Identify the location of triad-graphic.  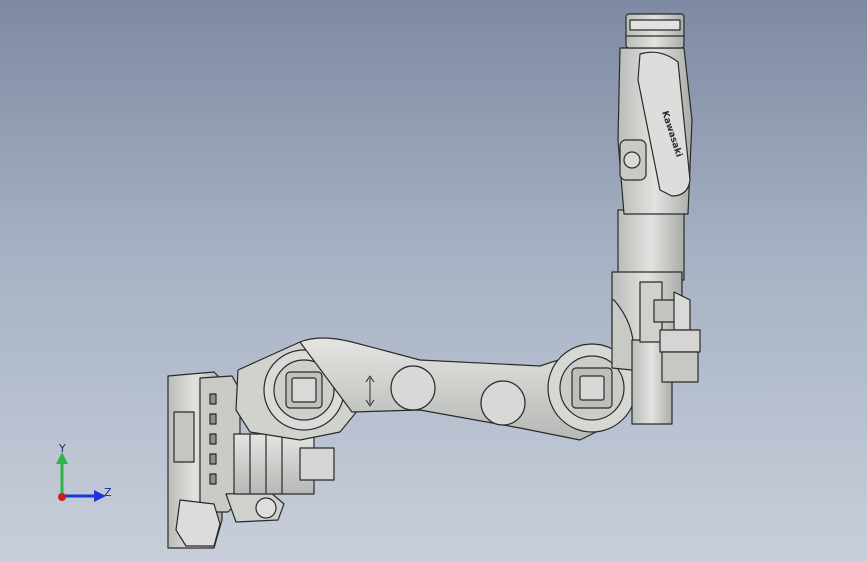
(81, 477).